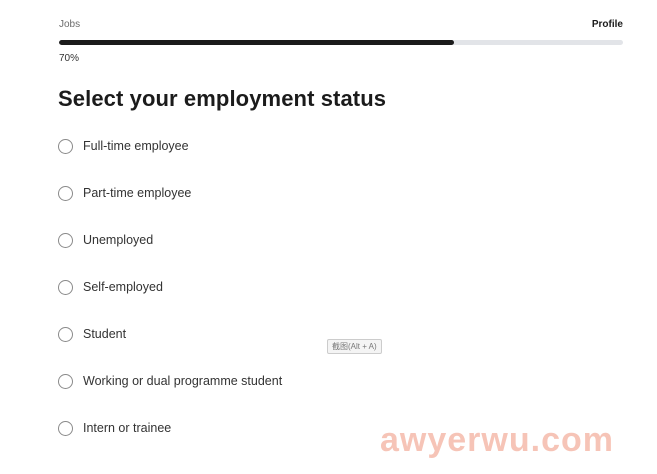 The height and width of the screenshot is (474, 657). Describe the element at coordinates (183, 381) in the screenshot. I see `option-label: Working or dual programme student` at that location.